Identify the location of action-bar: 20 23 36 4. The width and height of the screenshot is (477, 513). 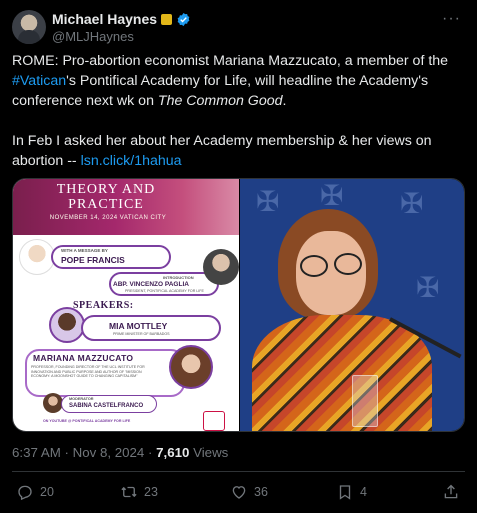
(240, 493).